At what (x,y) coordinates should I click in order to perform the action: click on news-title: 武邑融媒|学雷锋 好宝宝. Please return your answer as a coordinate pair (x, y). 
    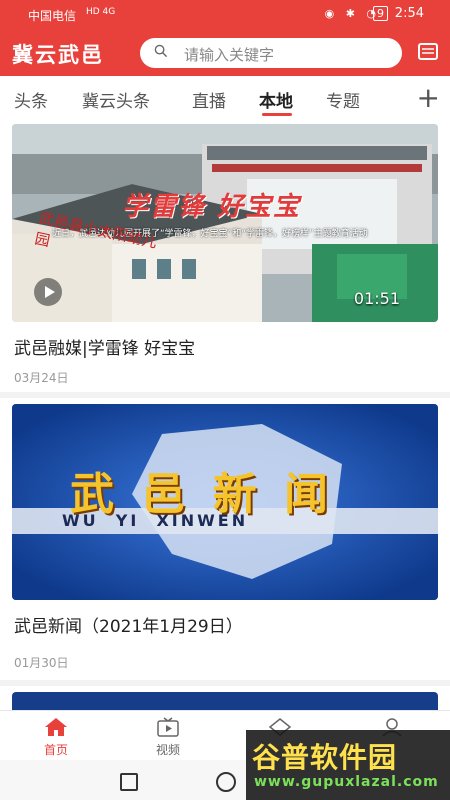
    Looking at the image, I should click on (104, 346).